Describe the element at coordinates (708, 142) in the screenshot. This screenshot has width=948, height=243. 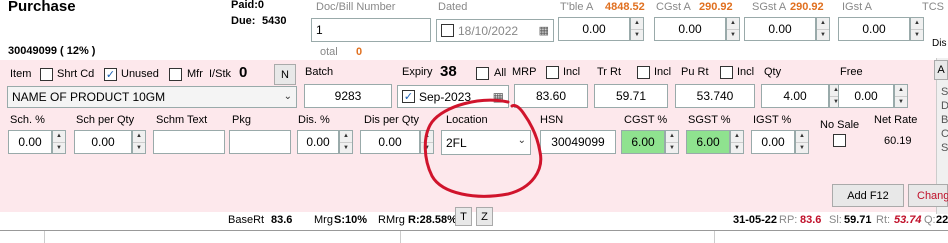
I see `sgst-pct-input: 6.00` at that location.